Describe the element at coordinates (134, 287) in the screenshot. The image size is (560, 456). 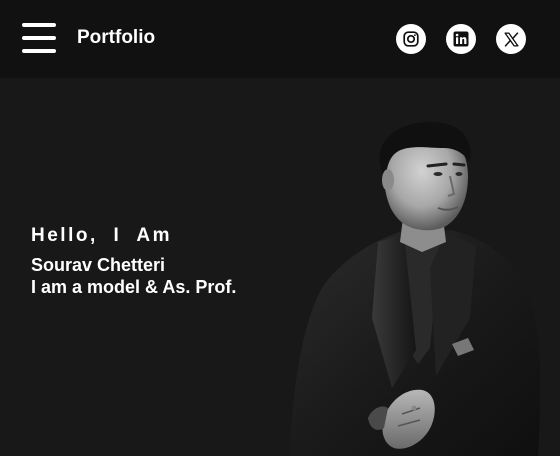
I see `hero-role: I am a model & As. Prof.` at that location.